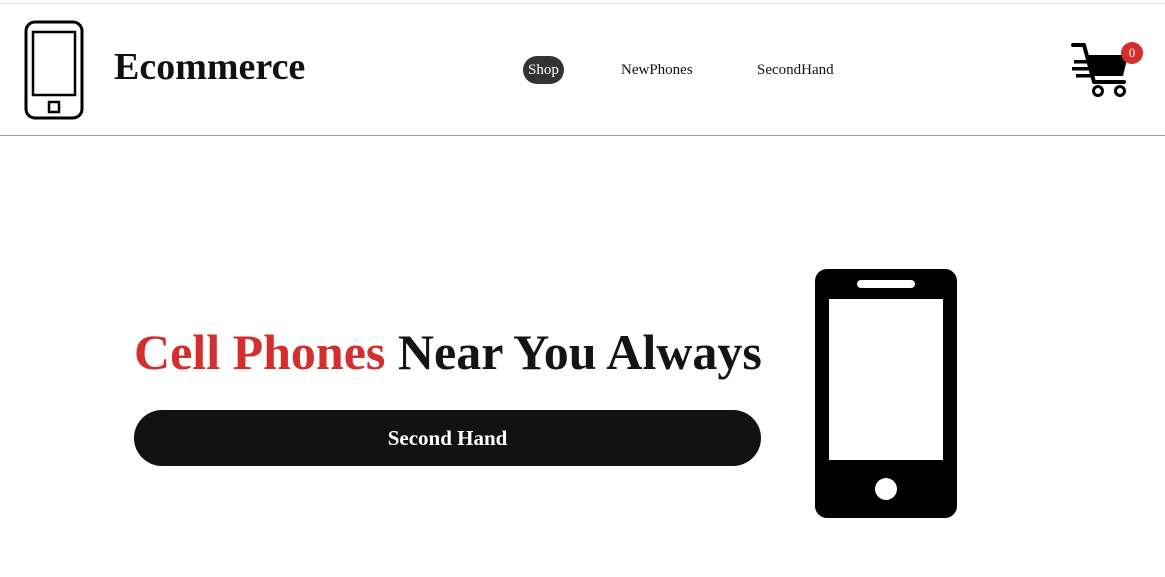 Image resolution: width=1165 pixels, height=577 pixels. What do you see at coordinates (209, 67) in the screenshot?
I see `brand-title: Ecommerce` at bounding box center [209, 67].